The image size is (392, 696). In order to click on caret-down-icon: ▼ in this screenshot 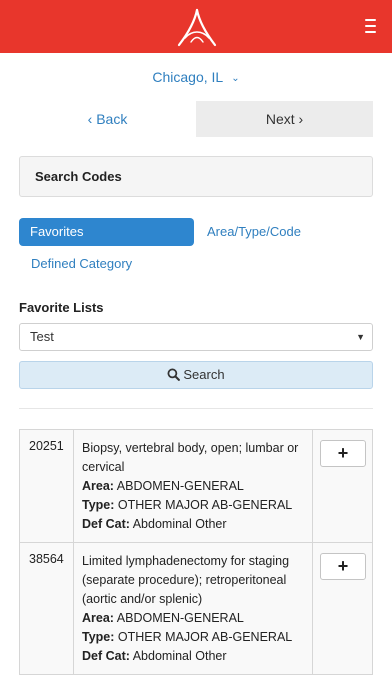, I will do `click(360, 337)`.